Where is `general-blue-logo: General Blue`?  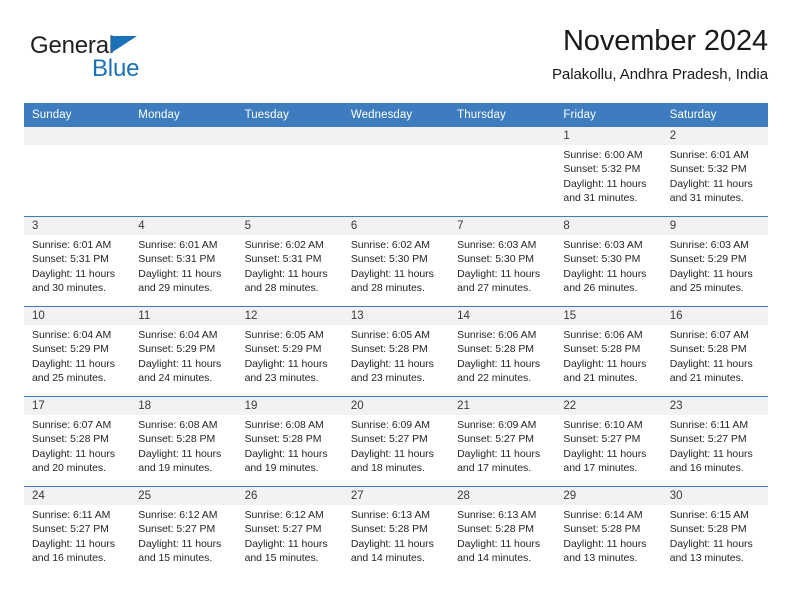
general-blue-logo: General Blue is located at coordinates (105, 60).